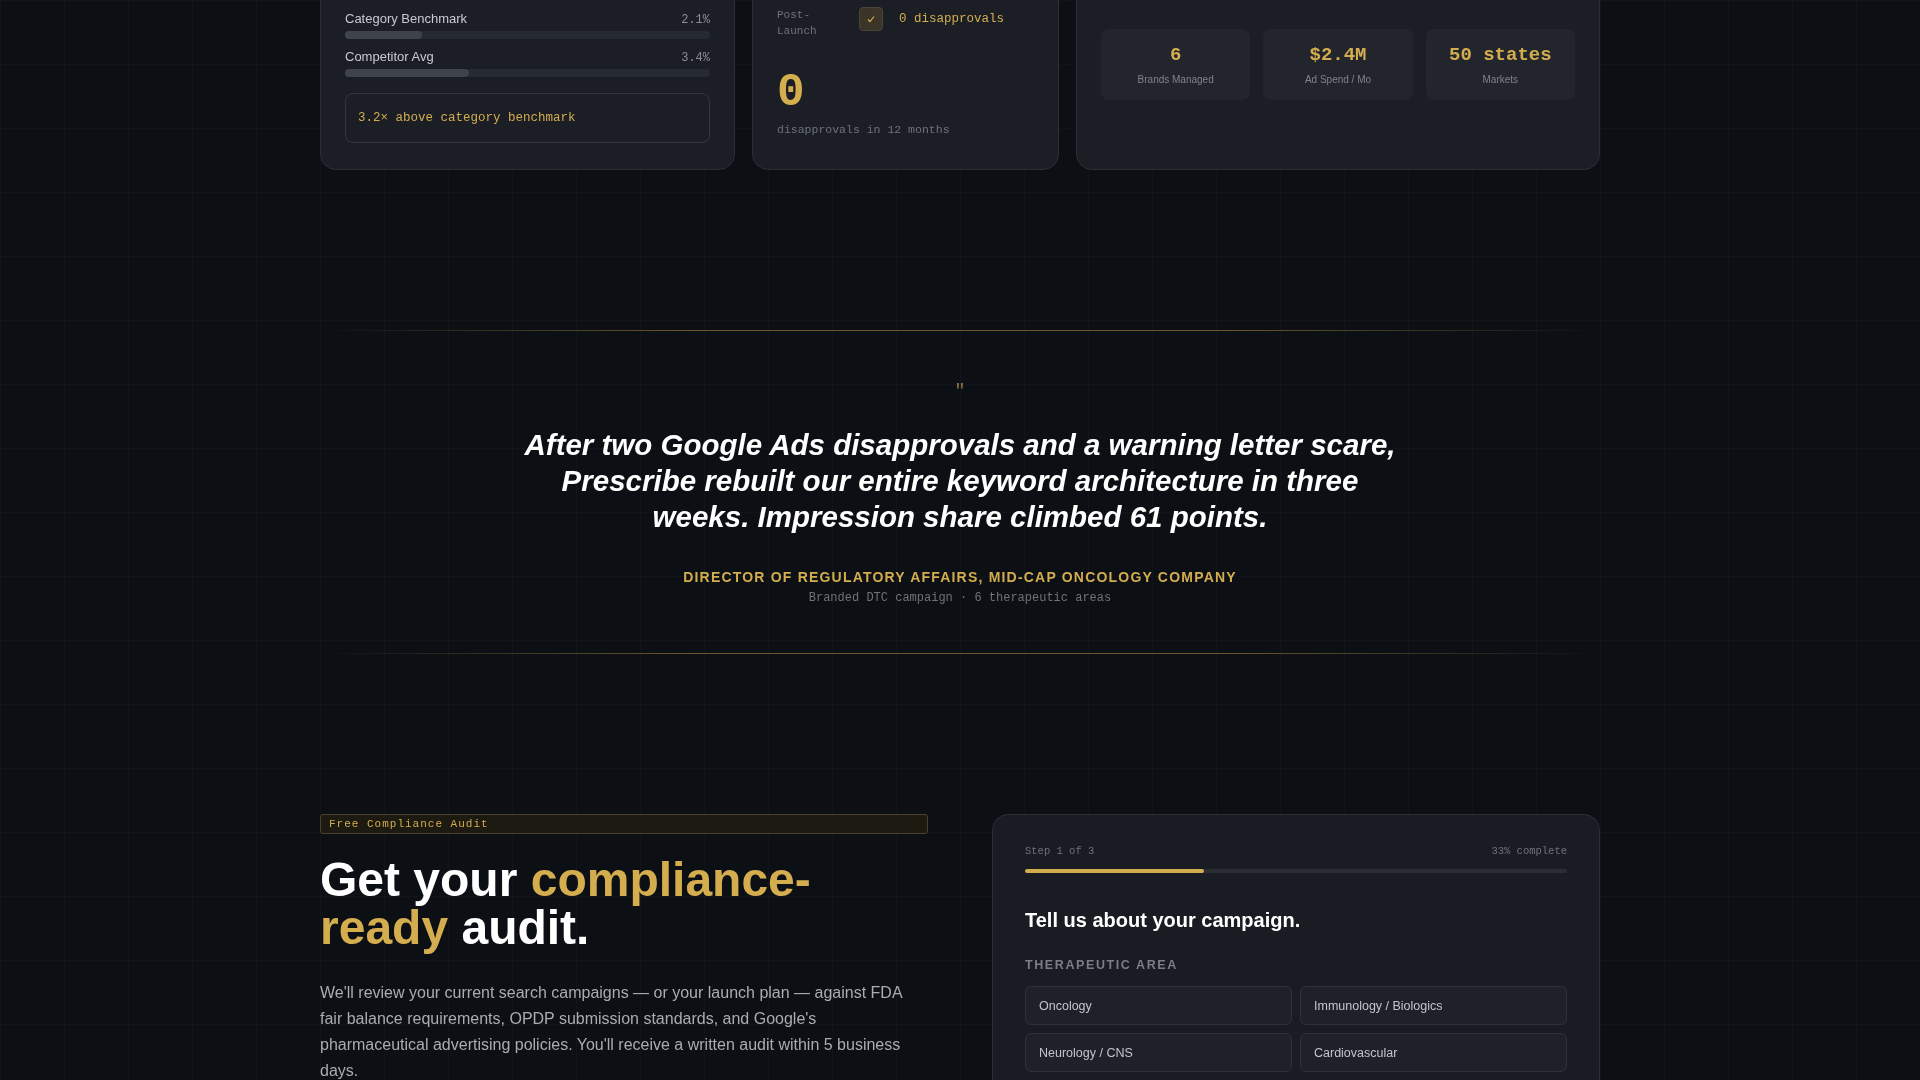 The height and width of the screenshot is (1080, 1920). What do you see at coordinates (406, 18) in the screenshot?
I see `bar-label: Category Benchmark` at bounding box center [406, 18].